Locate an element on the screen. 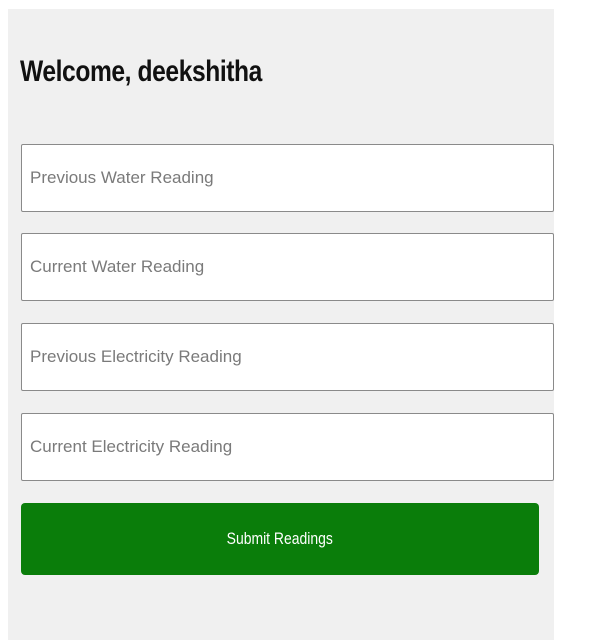 The height and width of the screenshot is (640, 589). submit-readings-button: Submit Readings is located at coordinates (280, 539).